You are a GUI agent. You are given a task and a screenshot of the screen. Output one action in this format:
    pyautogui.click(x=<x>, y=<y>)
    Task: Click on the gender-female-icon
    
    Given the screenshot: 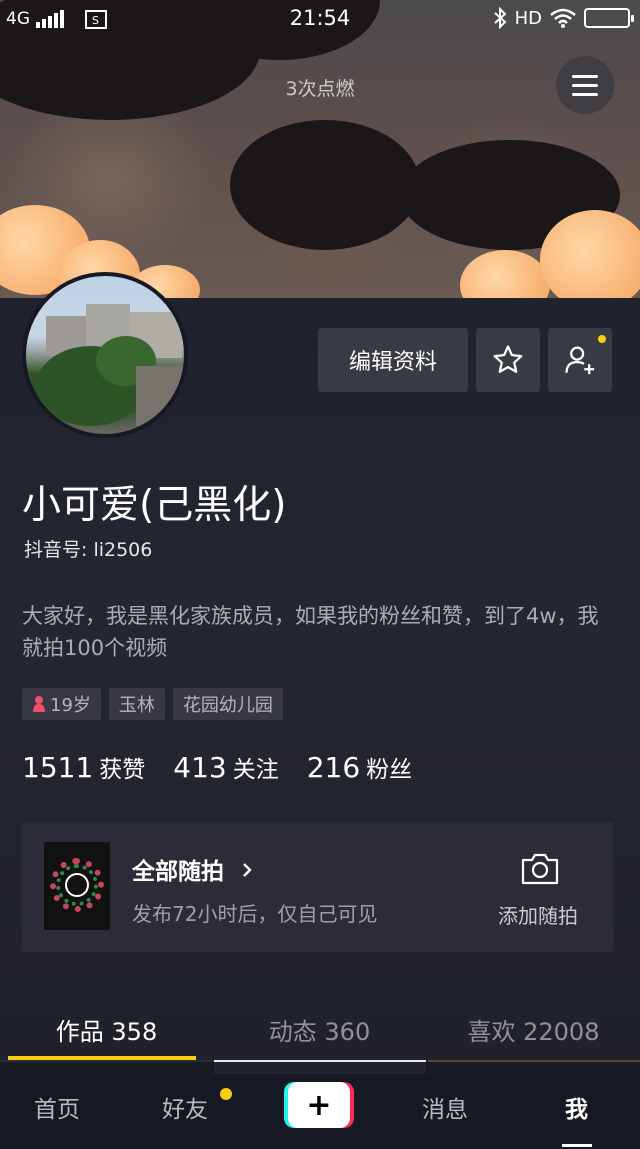 What is the action you would take?
    pyautogui.click(x=39, y=704)
    